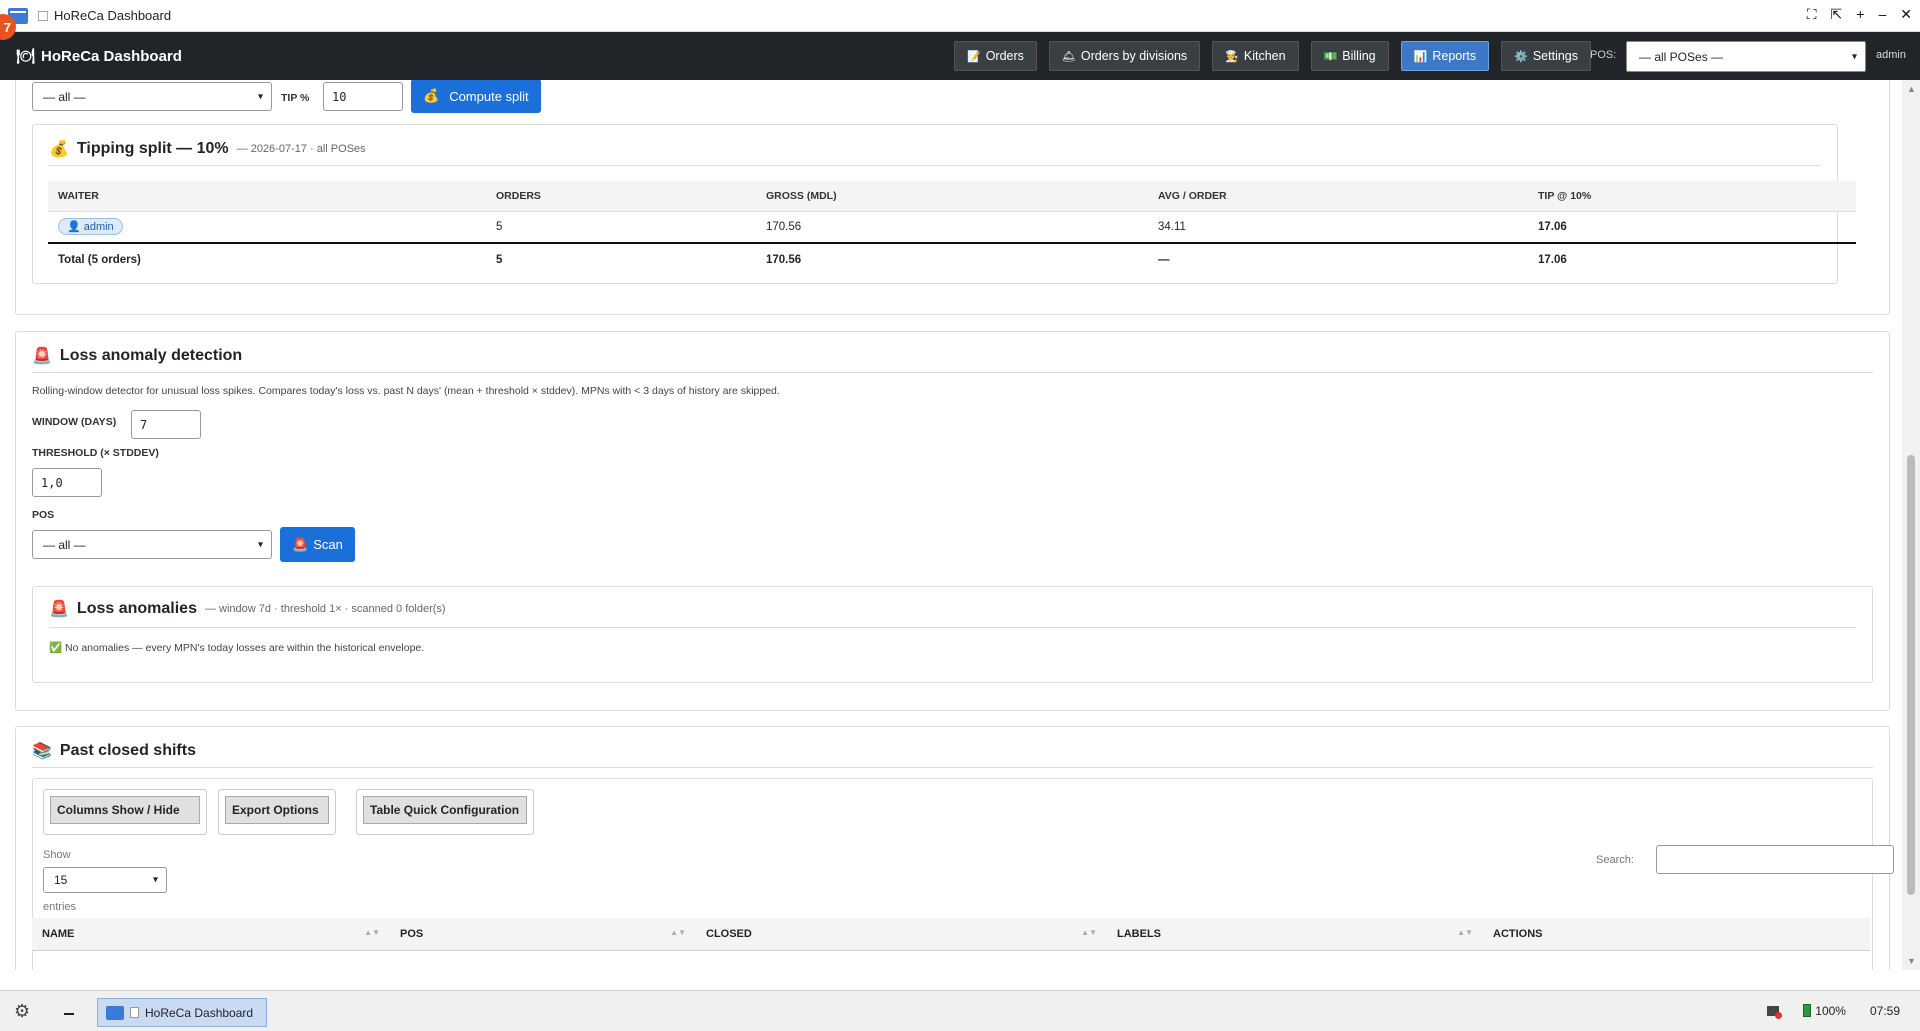 The width and height of the screenshot is (1920, 1031). I want to click on waiter-badge: 👤 admin, so click(90, 227).